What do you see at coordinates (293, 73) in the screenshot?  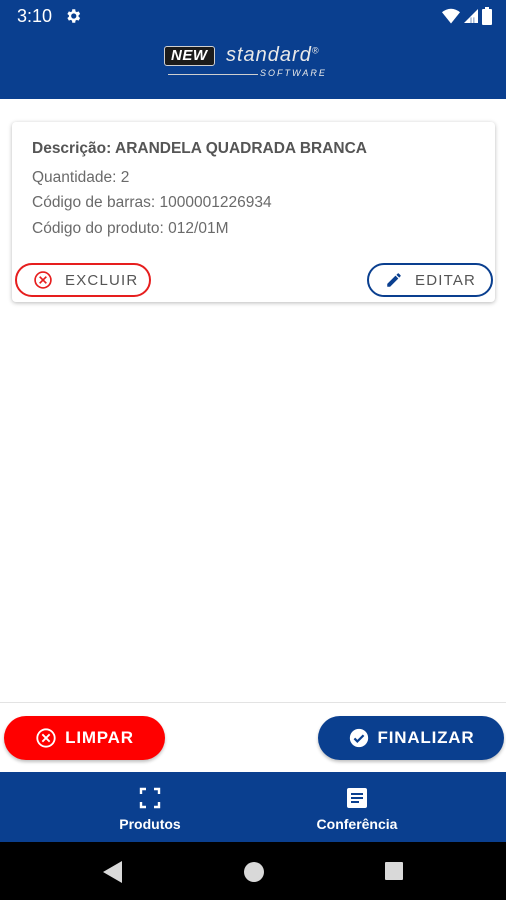 I see `logo-software-text: SOFTWARE` at bounding box center [293, 73].